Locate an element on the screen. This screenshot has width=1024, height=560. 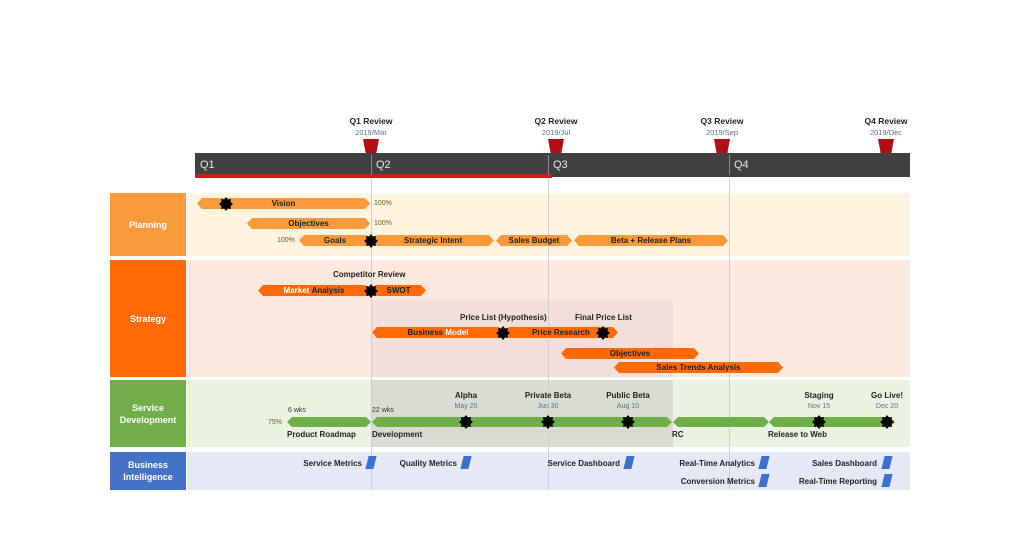
task-label-part: Business is located at coordinates (425, 332).